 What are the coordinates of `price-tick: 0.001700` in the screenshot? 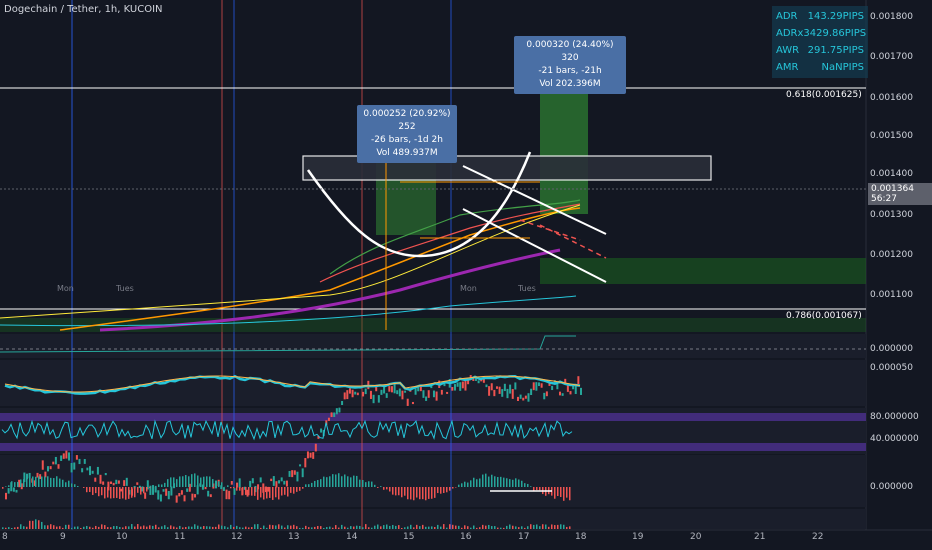 It's located at (891, 57).